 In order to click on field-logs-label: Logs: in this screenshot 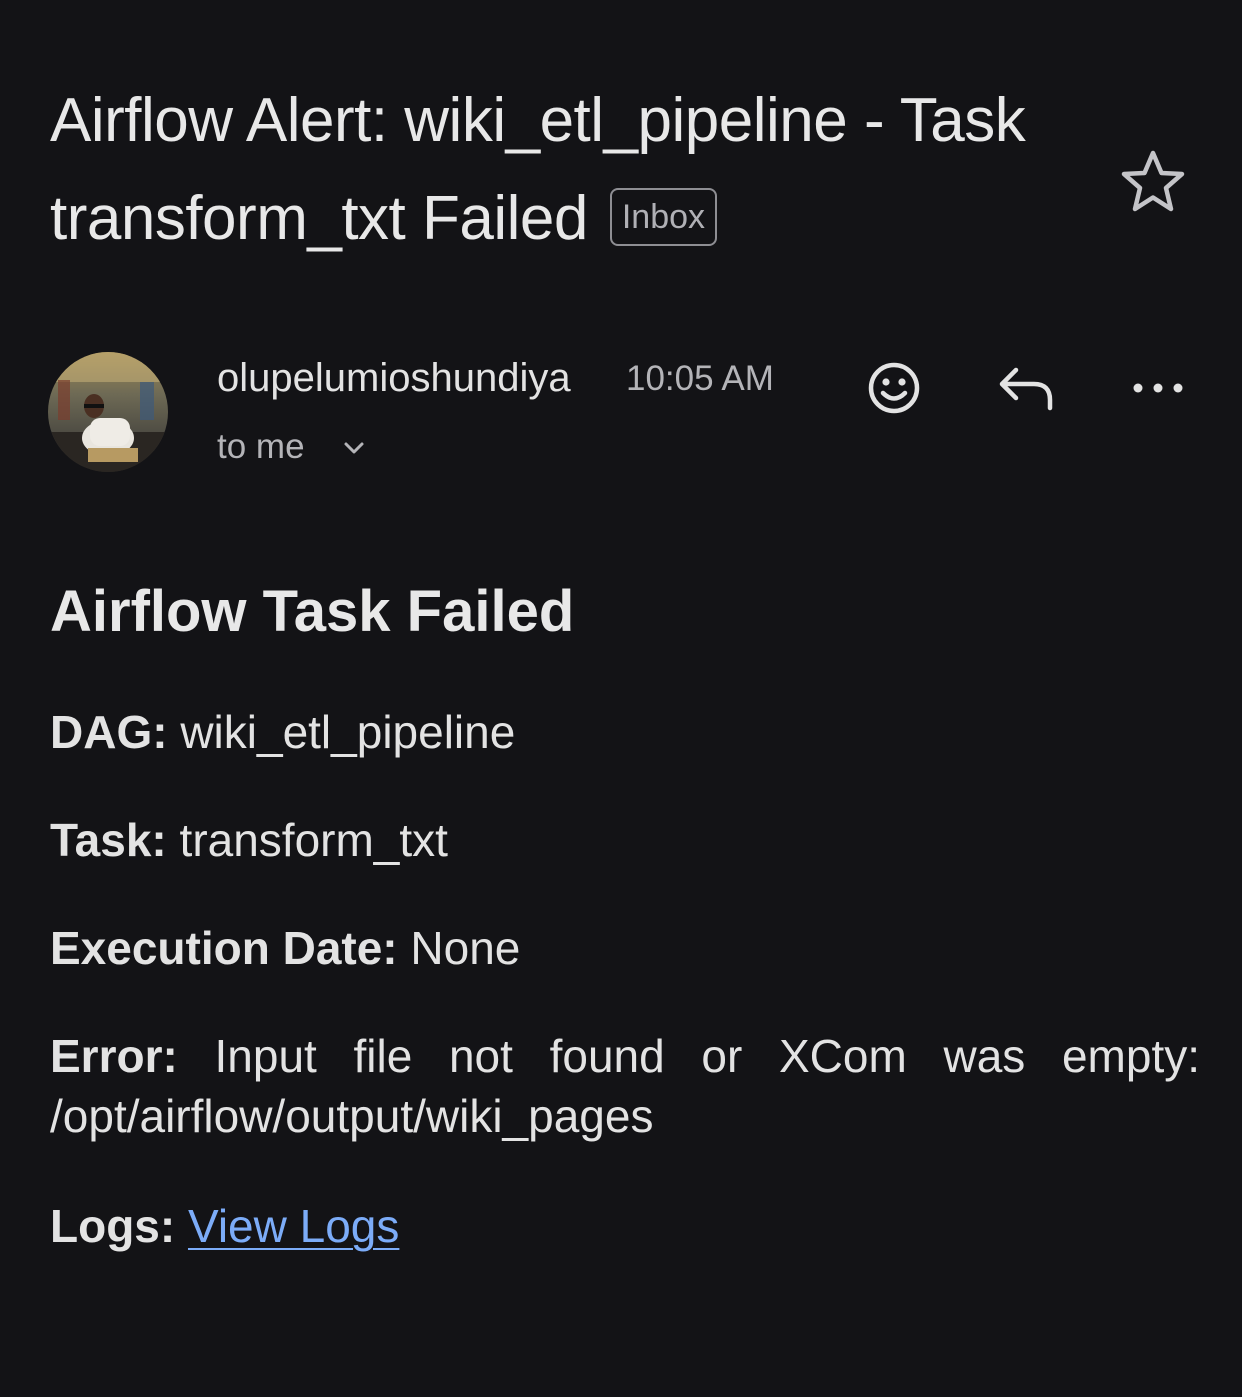, I will do `click(113, 1226)`.